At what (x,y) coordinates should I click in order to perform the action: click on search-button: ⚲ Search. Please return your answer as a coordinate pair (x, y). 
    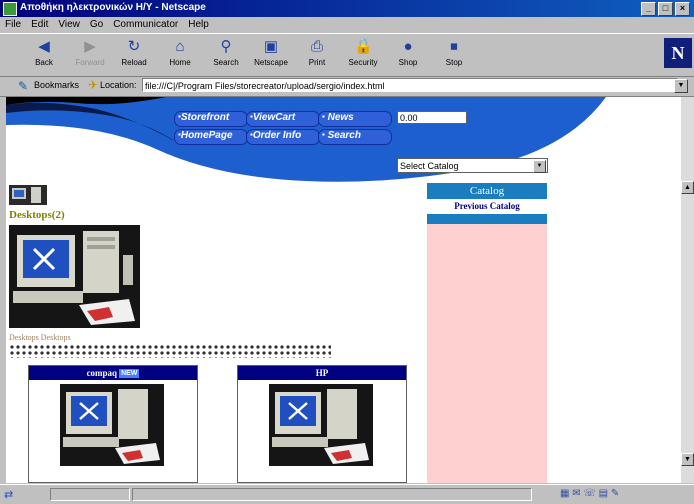
    Looking at the image, I should click on (226, 55).